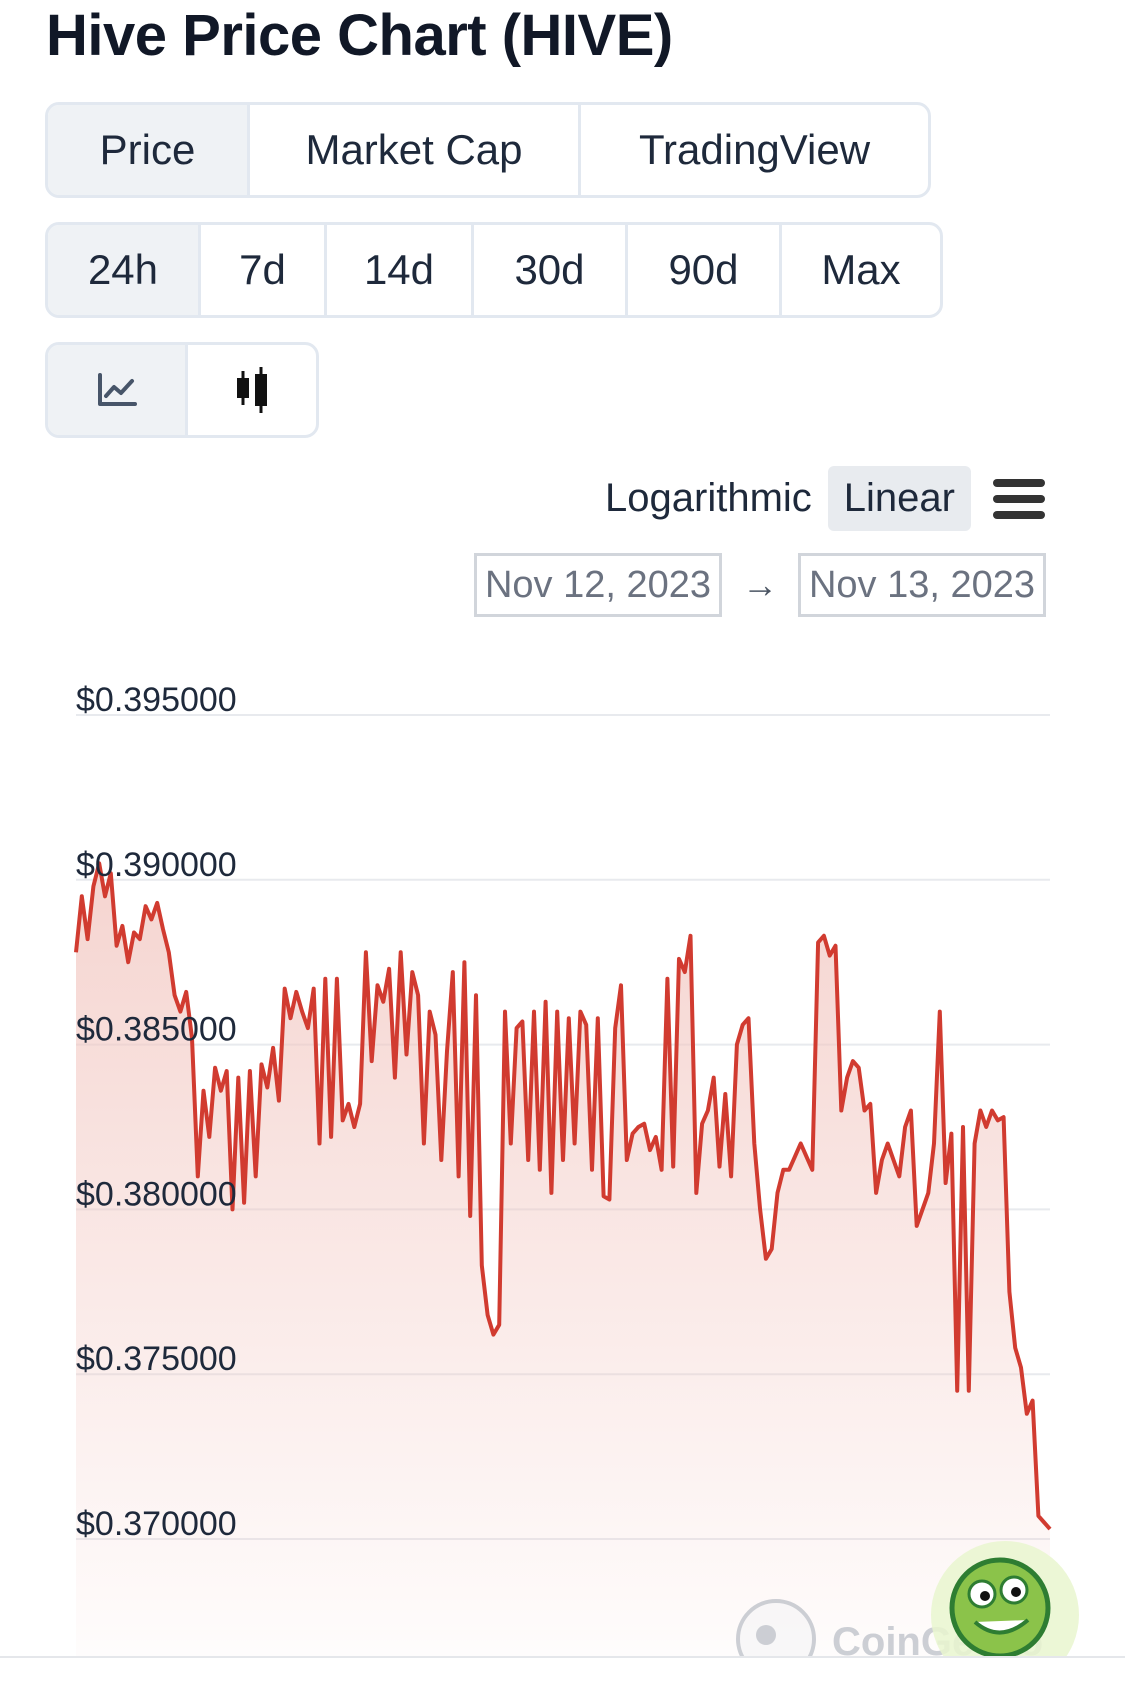 The height and width of the screenshot is (1690, 1125). I want to click on page-title: Hive Price Chart (HIVE), so click(359, 35).